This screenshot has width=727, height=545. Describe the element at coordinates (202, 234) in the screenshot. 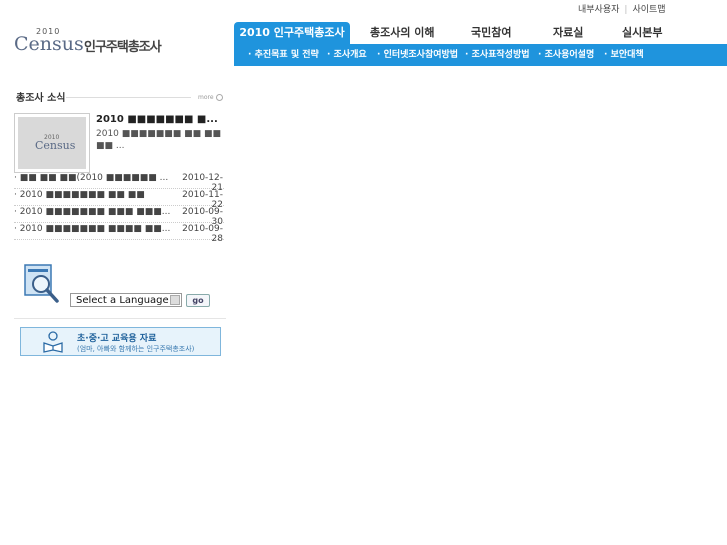

I see `news-item-date: 2010-09-28` at that location.